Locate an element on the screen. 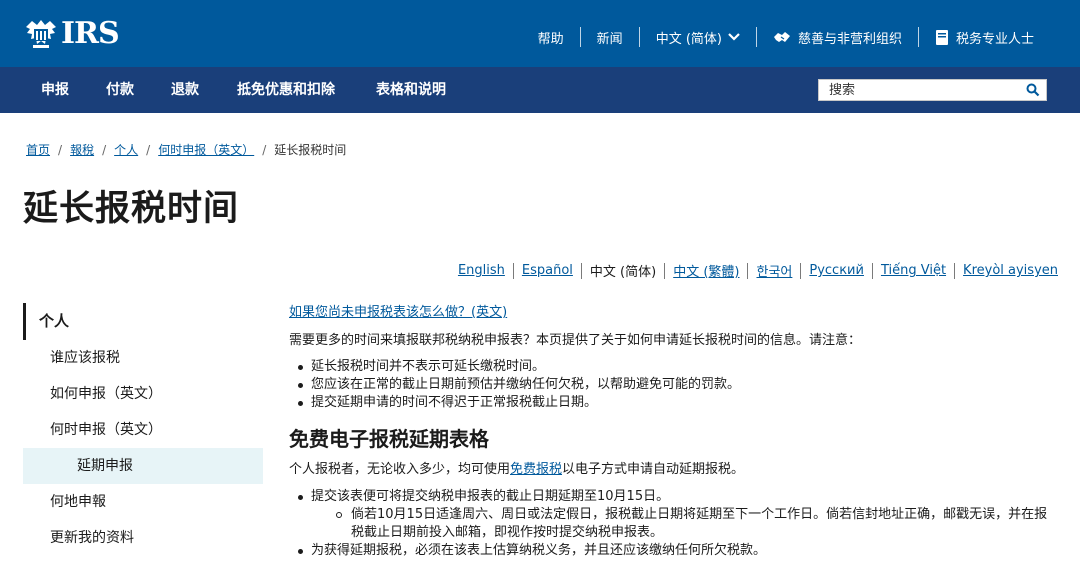 Image resolution: width=1080 pixels, height=570 pixels. lang-haitian-creole: Kreyòl ayisyen is located at coordinates (1010, 270).